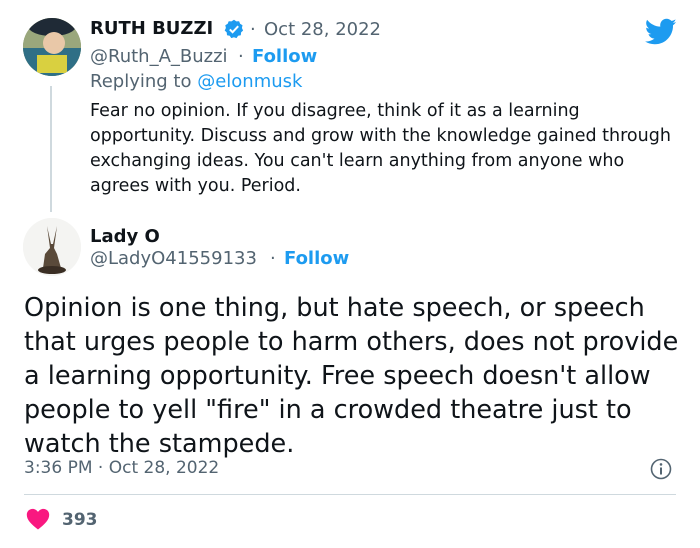  Describe the element at coordinates (141, 81) in the screenshot. I see `replying-to-prefix: Replying to` at that location.